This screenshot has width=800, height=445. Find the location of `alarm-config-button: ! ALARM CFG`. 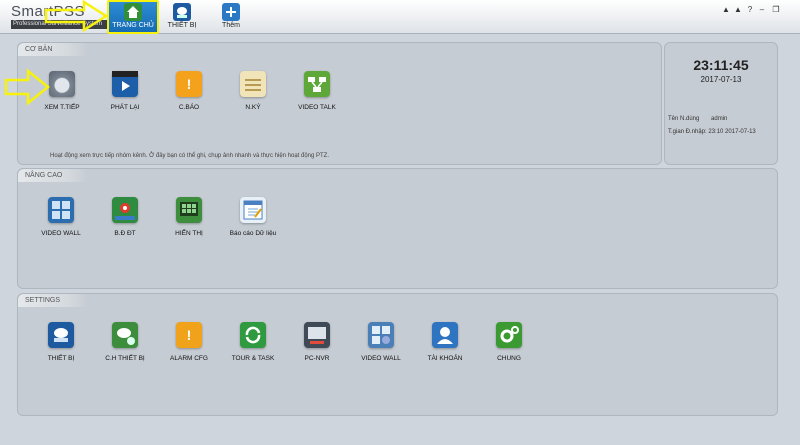

alarm-config-button: ! ALARM CFG is located at coordinates (189, 342).